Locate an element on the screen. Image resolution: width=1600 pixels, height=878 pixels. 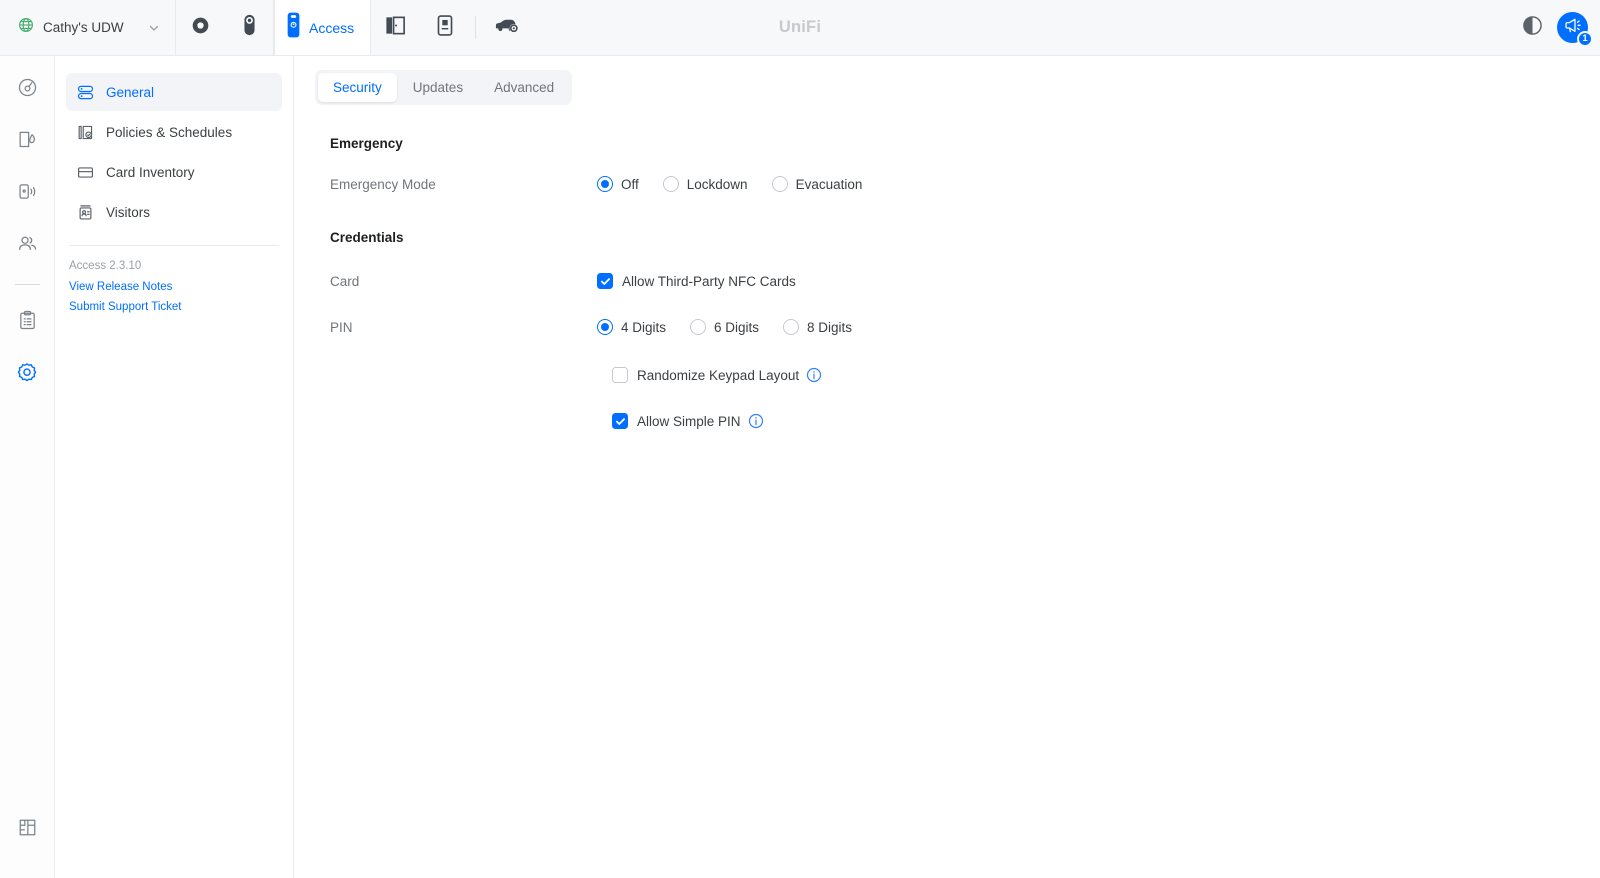
rail-item-settings is located at coordinates (27, 375).